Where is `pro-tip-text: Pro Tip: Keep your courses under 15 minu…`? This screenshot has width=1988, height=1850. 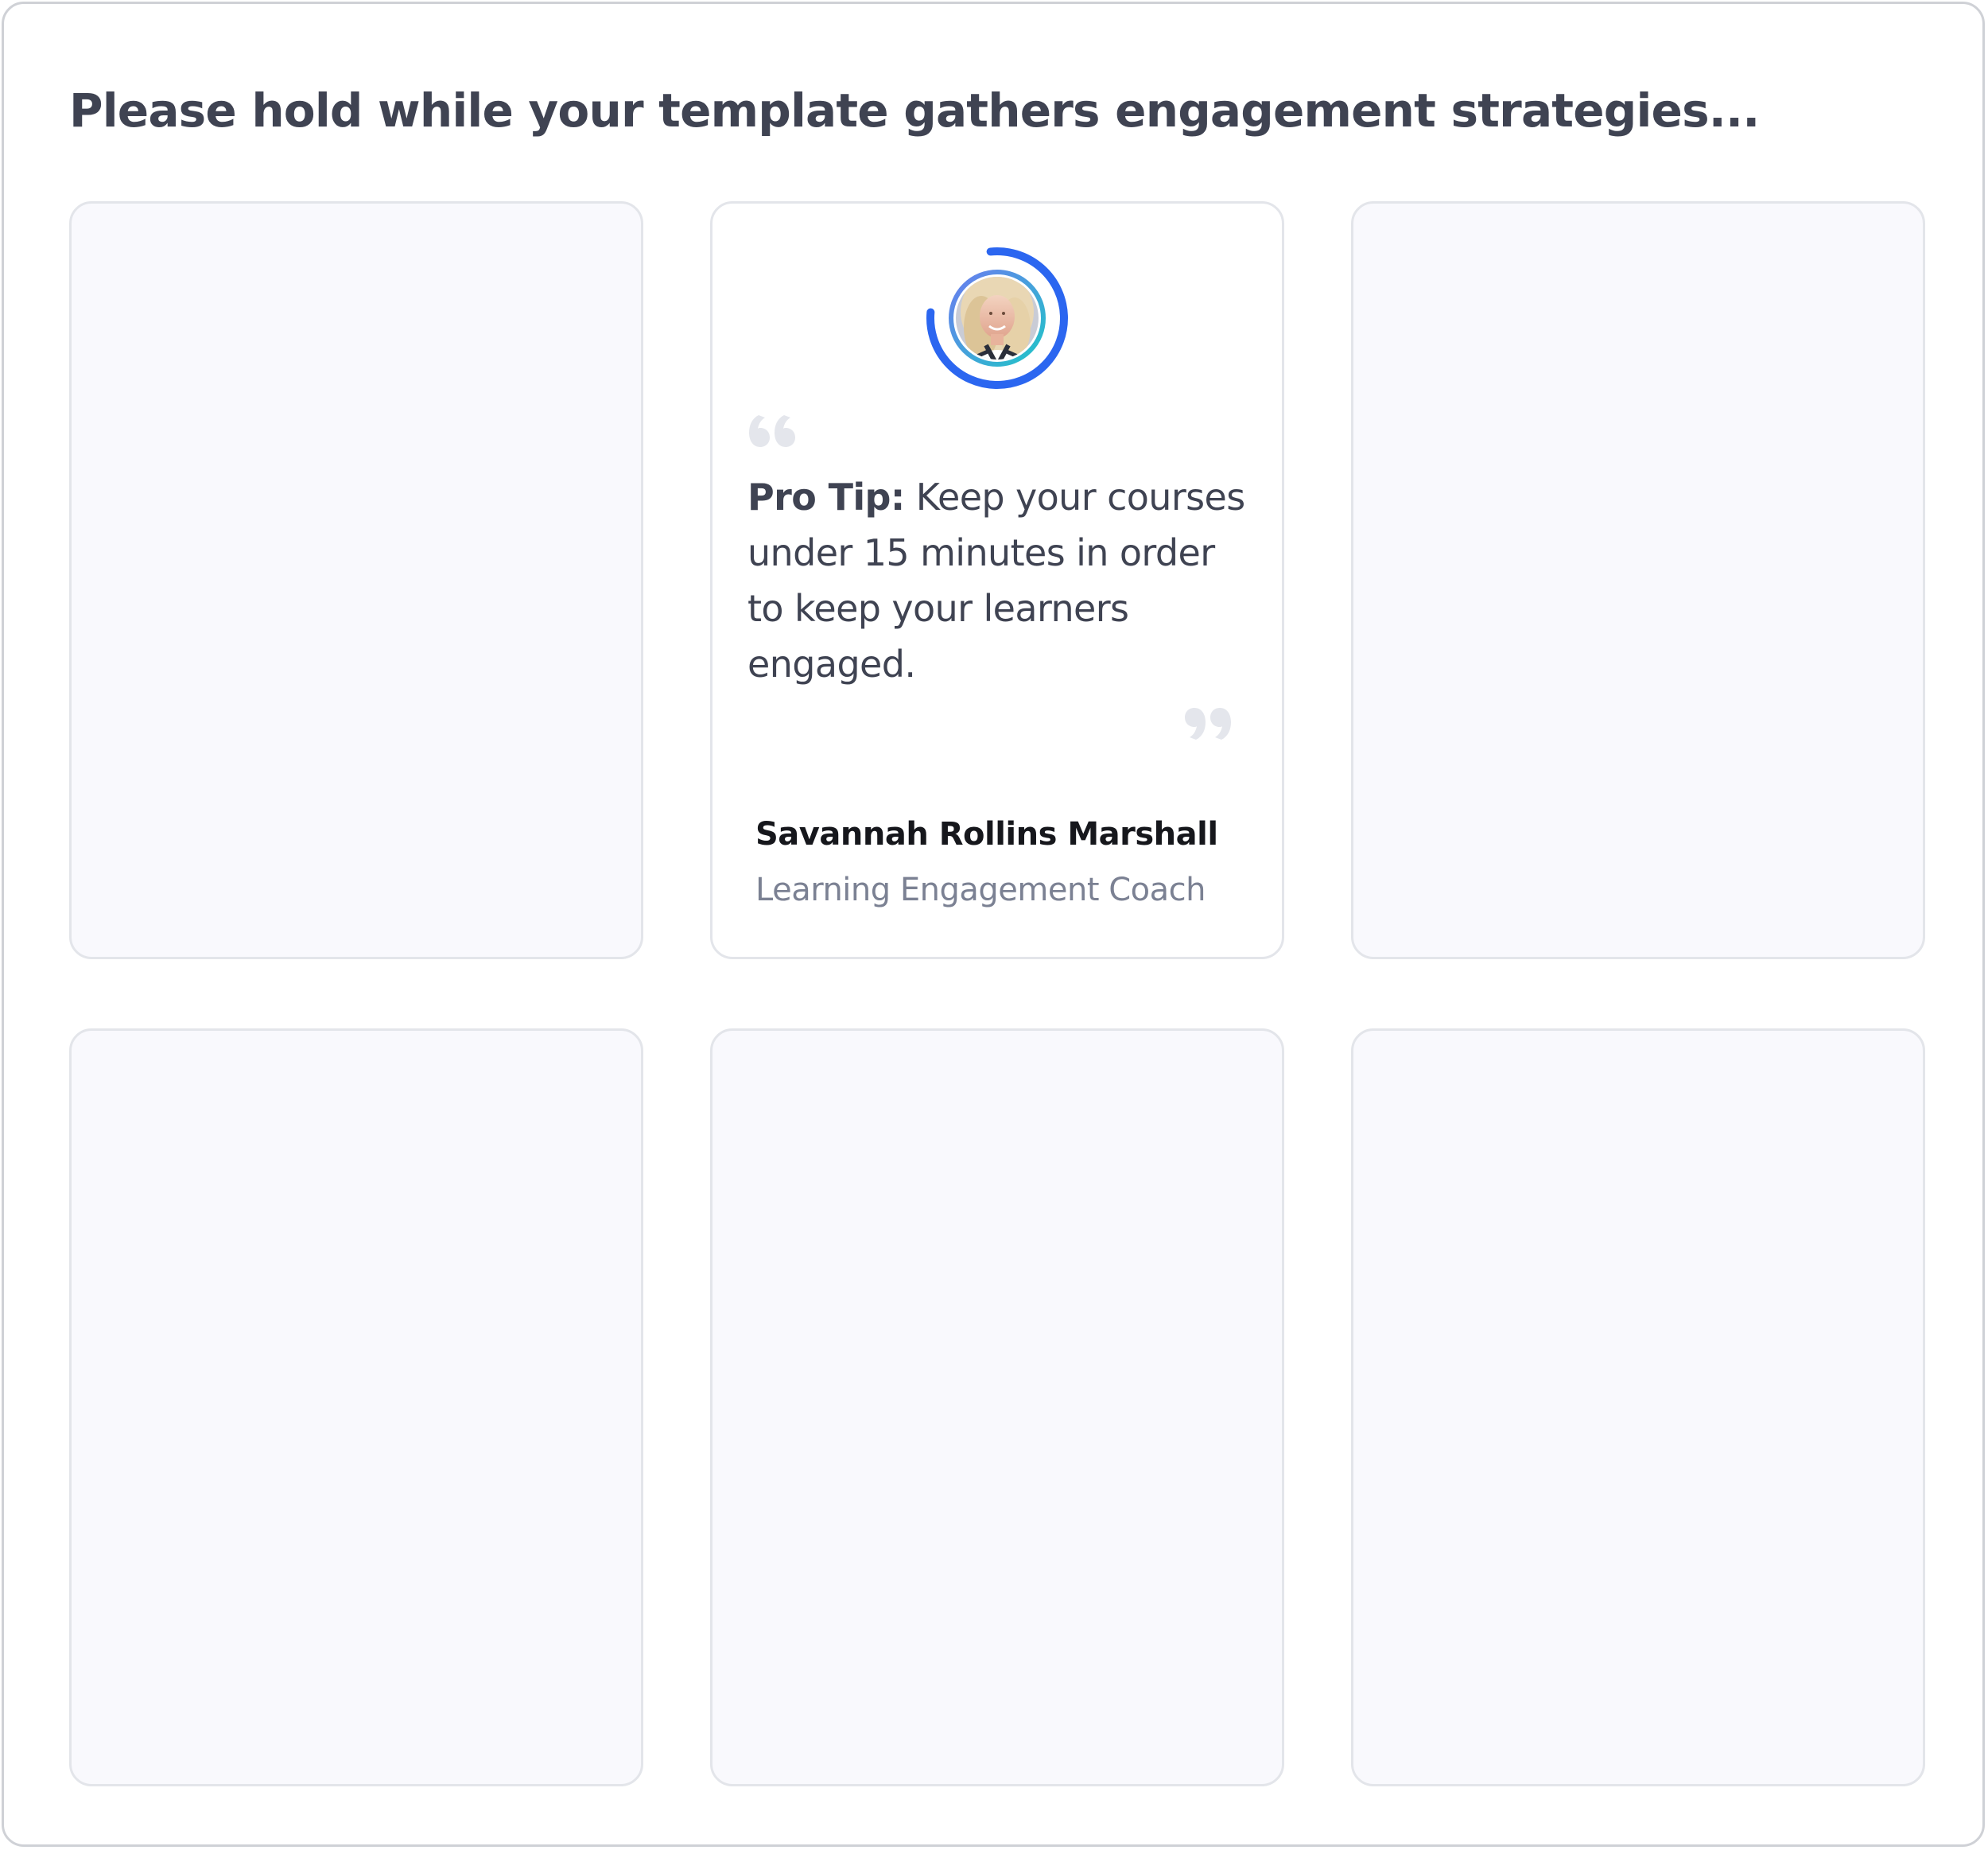 pro-tip-text: Pro Tip: Keep your courses under 15 minu… is located at coordinates (1001, 581).